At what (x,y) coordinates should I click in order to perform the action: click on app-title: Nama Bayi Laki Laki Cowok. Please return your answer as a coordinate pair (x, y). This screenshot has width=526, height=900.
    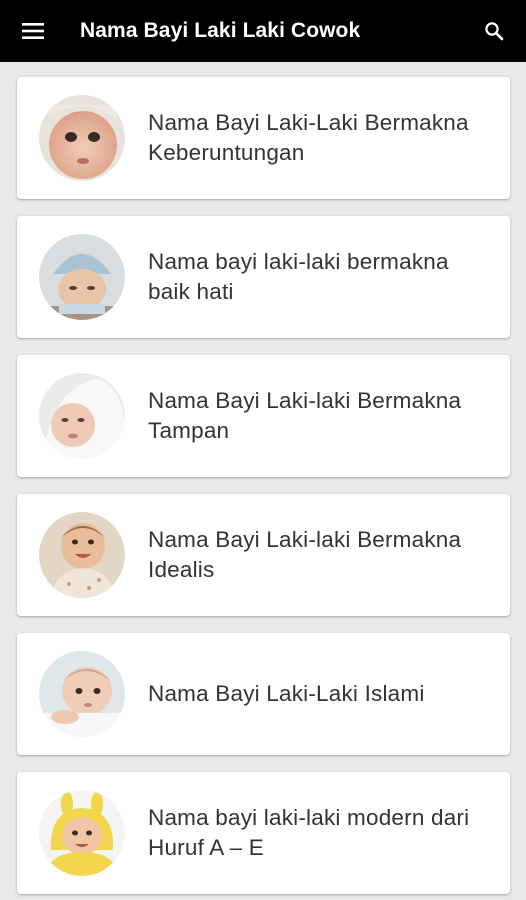
    Looking at the image, I should click on (220, 30).